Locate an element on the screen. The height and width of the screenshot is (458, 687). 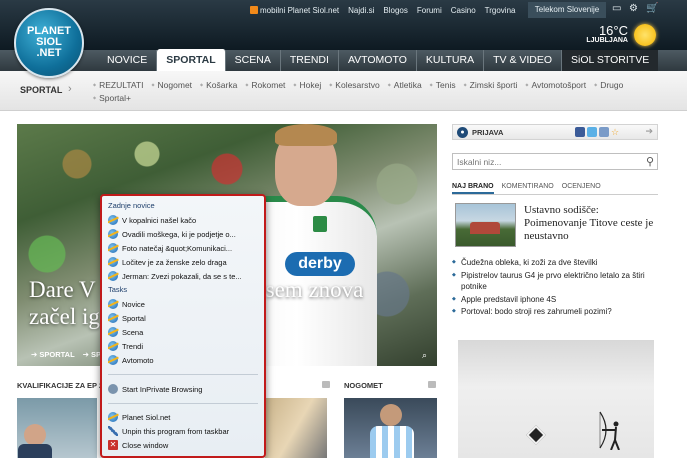
news-item: Apple predstavil iphone 4S is located at coordinates (557, 300).